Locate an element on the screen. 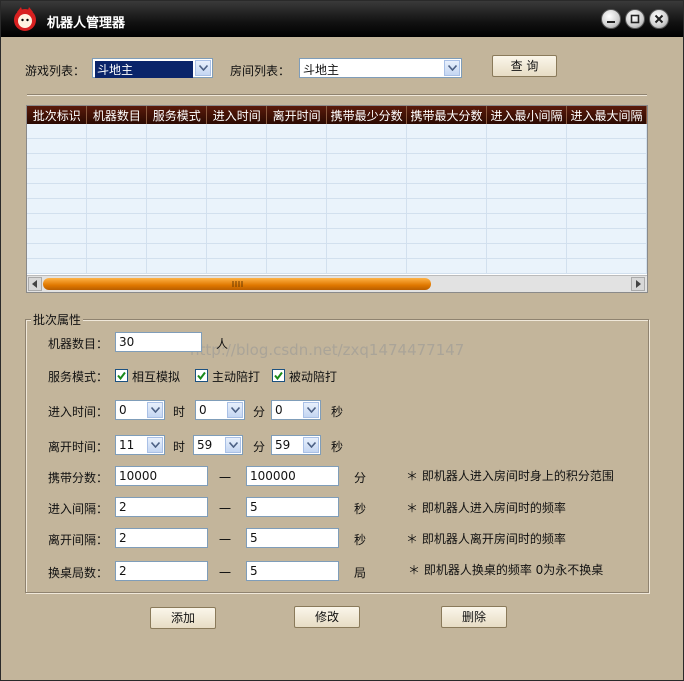 Image resolution: width=684 pixels, height=681 pixels. maximize-button is located at coordinates (635, 19).